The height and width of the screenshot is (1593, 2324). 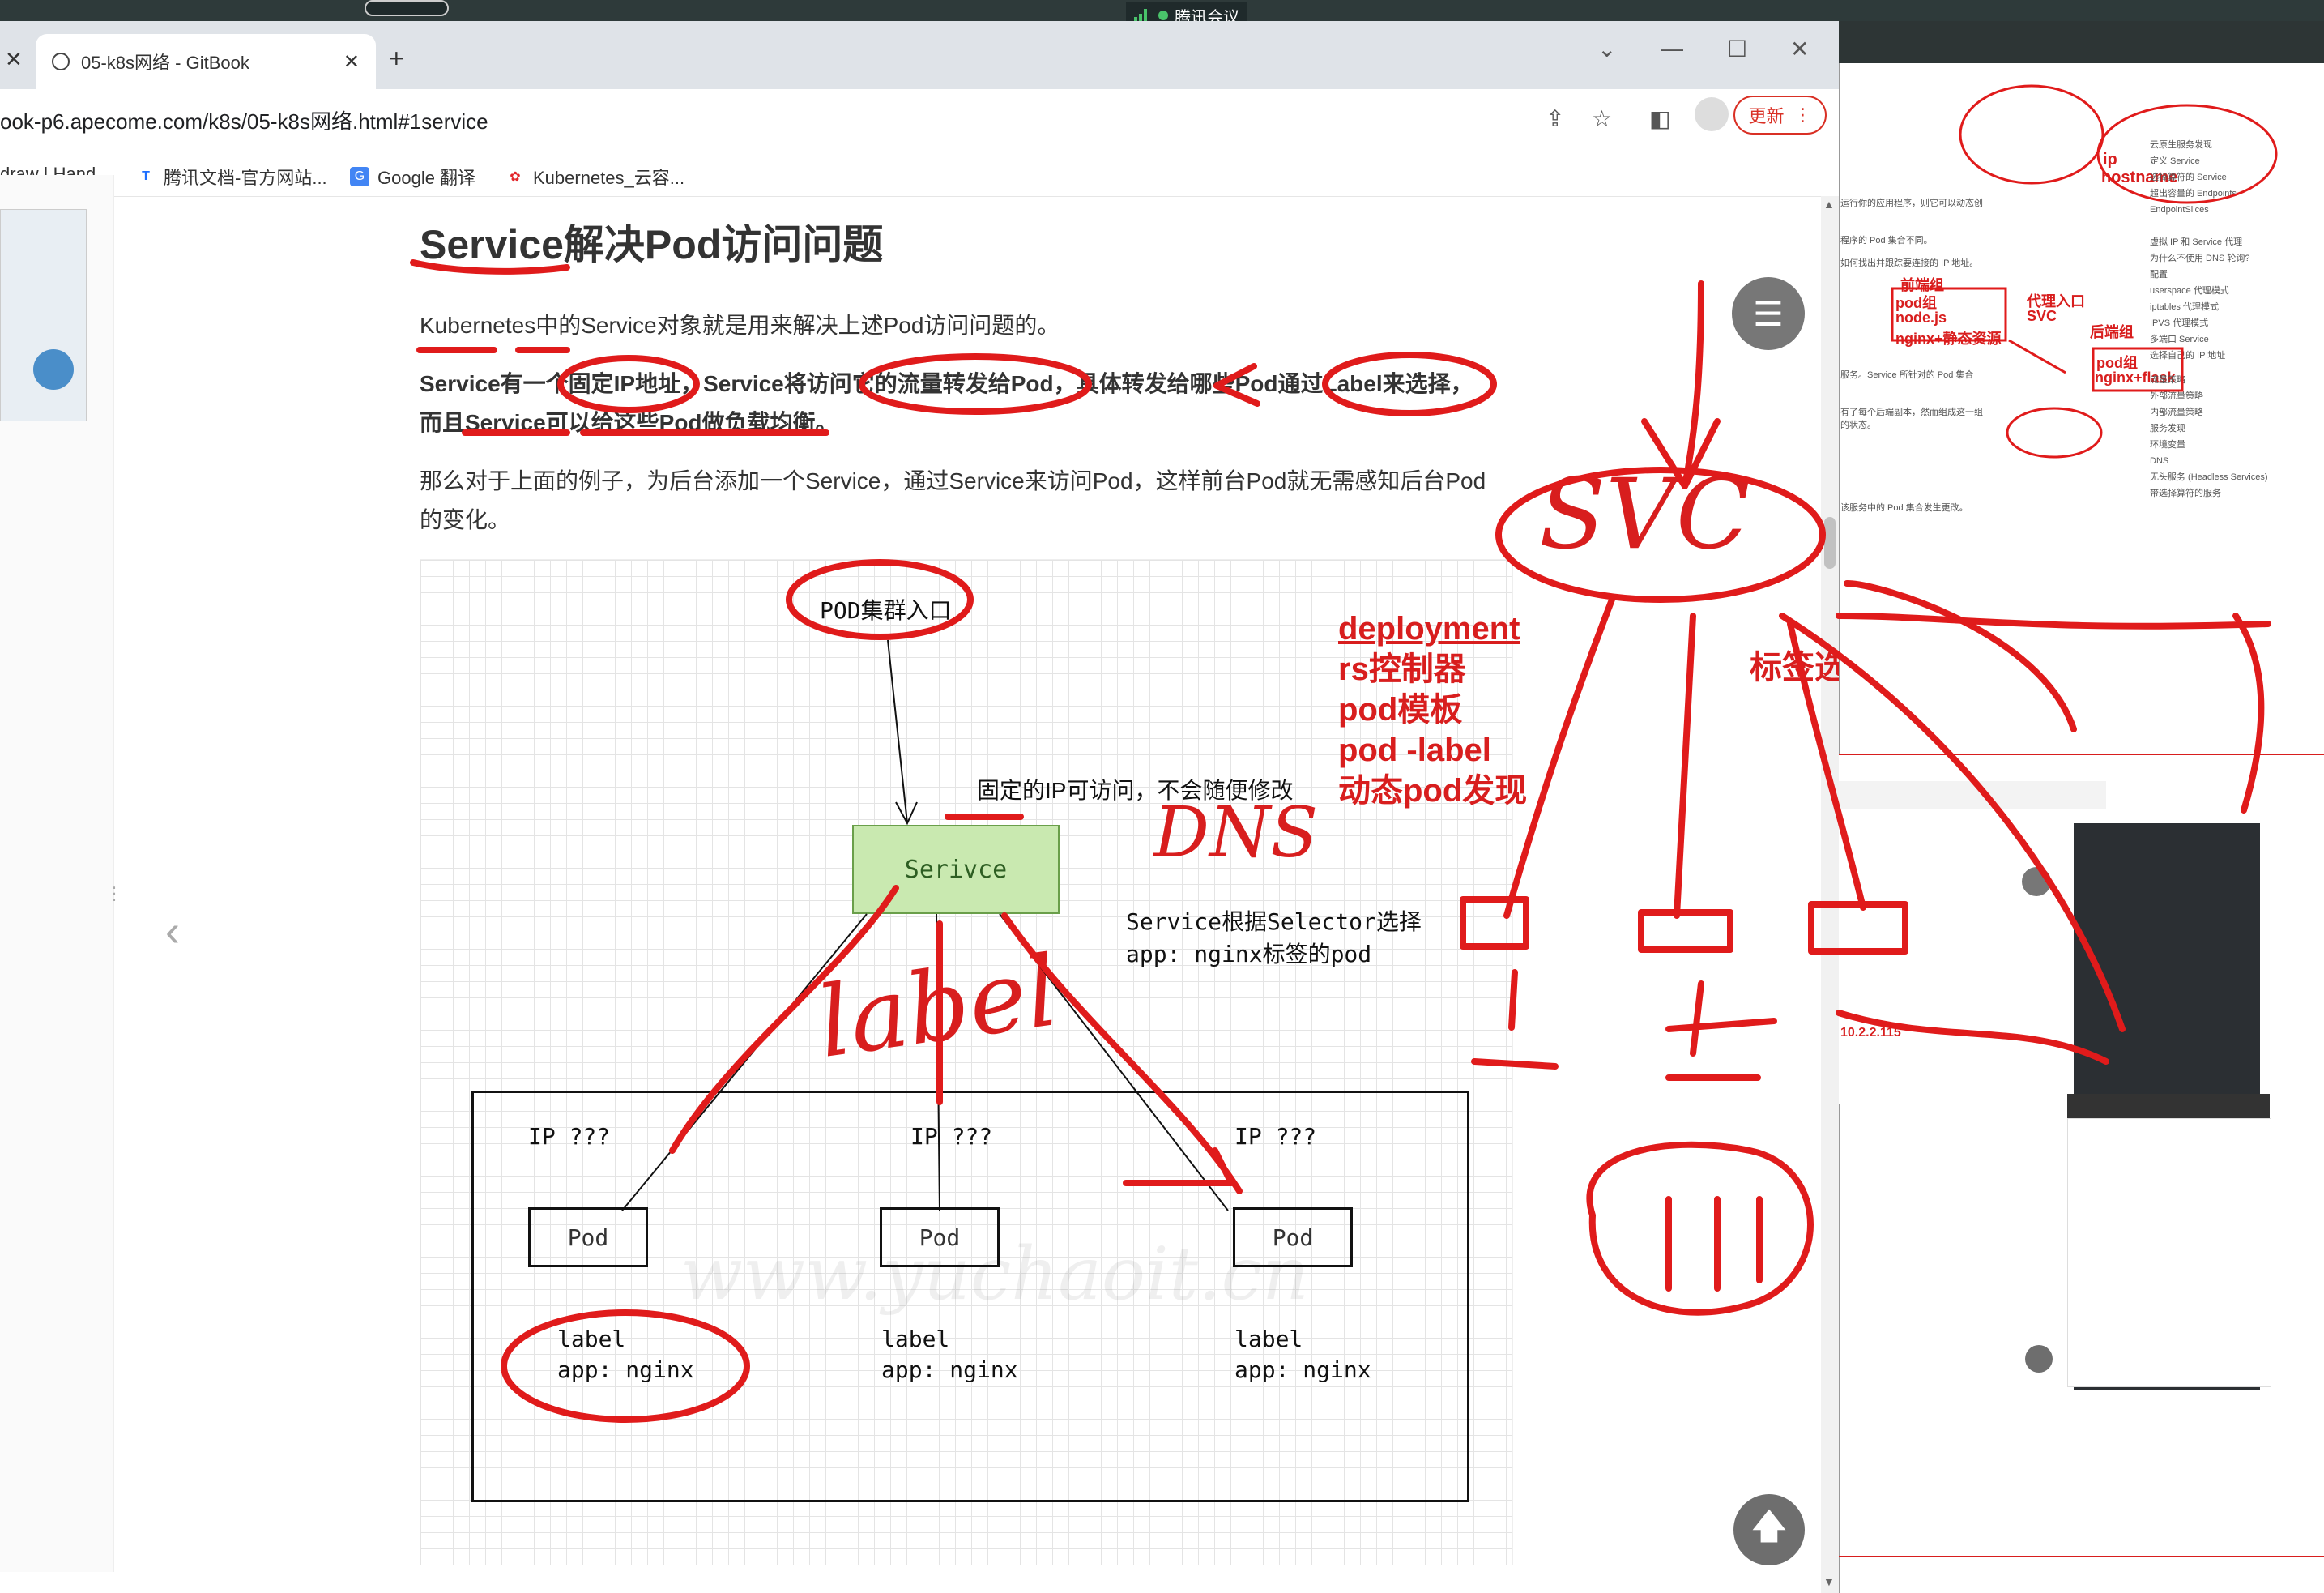 What do you see at coordinates (61, 61) in the screenshot?
I see `globe-icon` at bounding box center [61, 61].